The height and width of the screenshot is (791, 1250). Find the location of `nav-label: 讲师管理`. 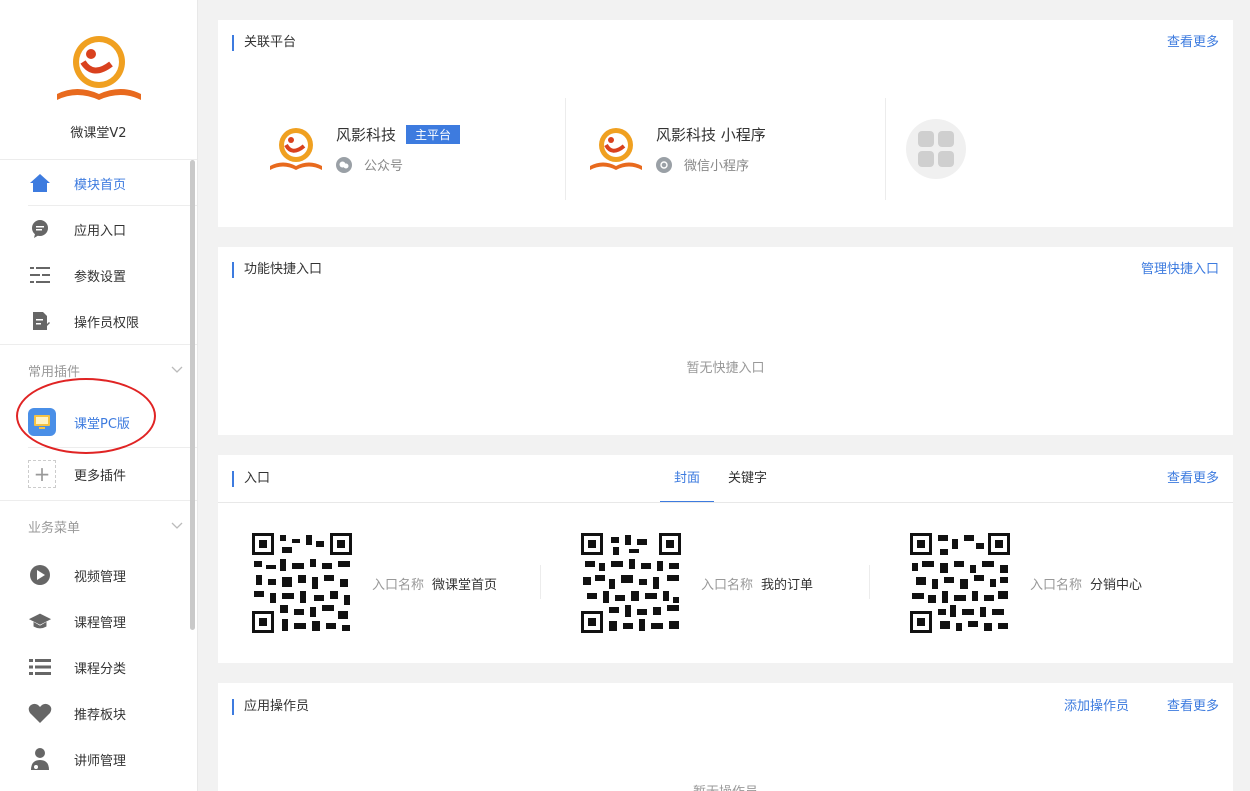

nav-label: 讲师管理 is located at coordinates (100, 761).